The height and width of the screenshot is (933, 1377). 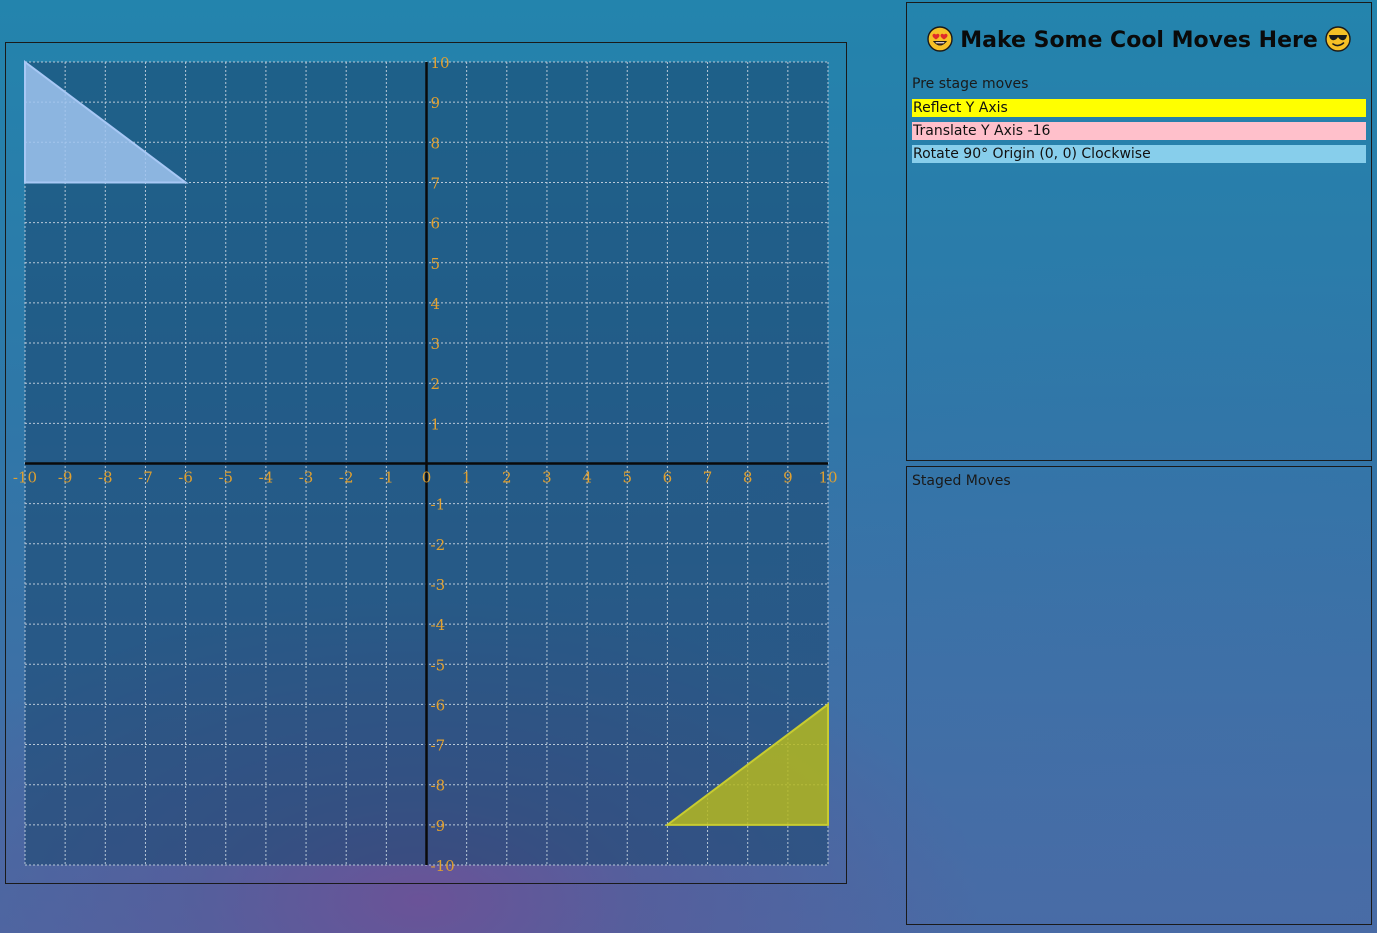 I want to click on moves-panel-title: Make Some Cool Moves Here, so click(x=1139, y=39).